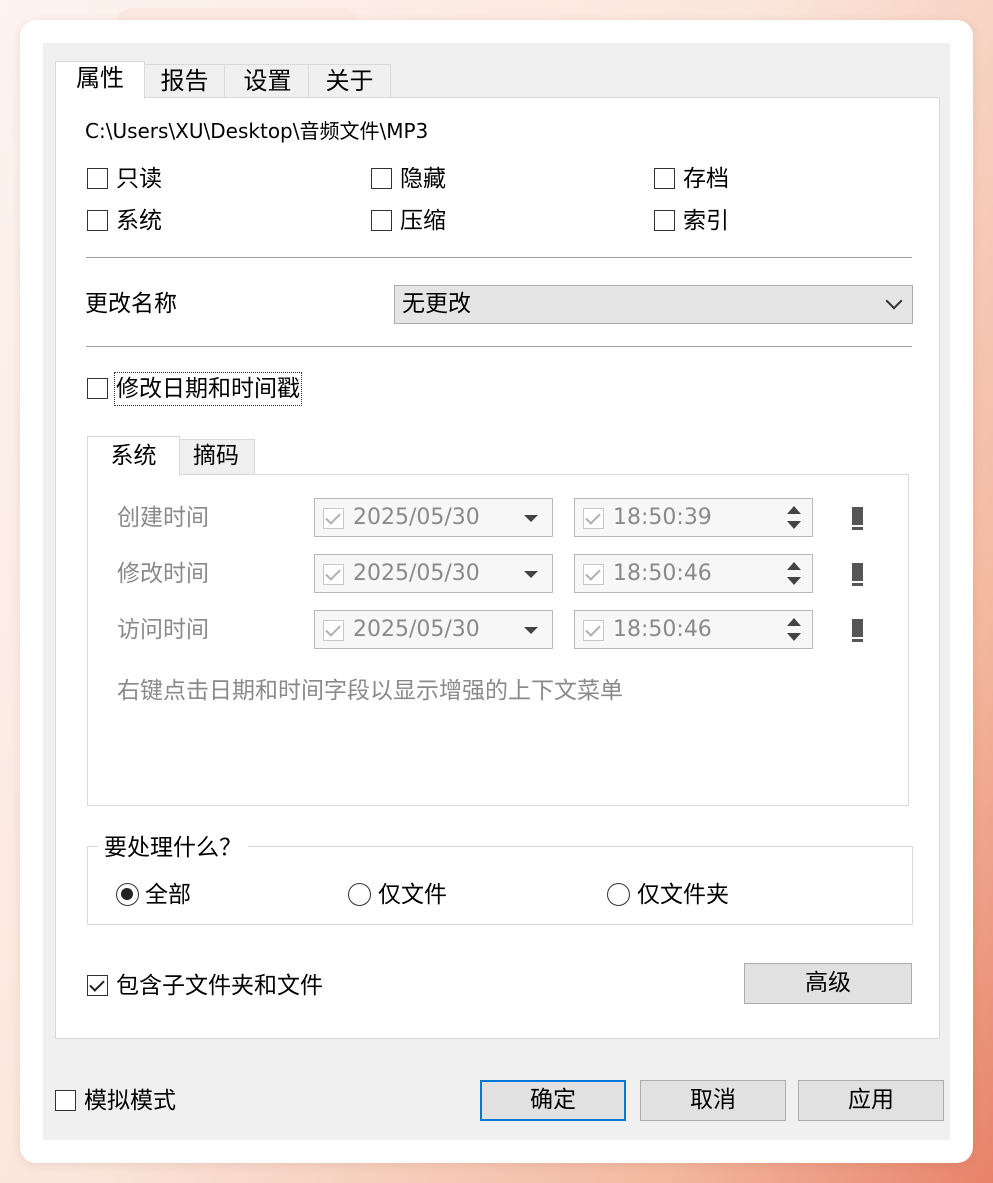 This screenshot has height=1183, width=993. I want to click on chevron-down-icon, so click(894, 301).